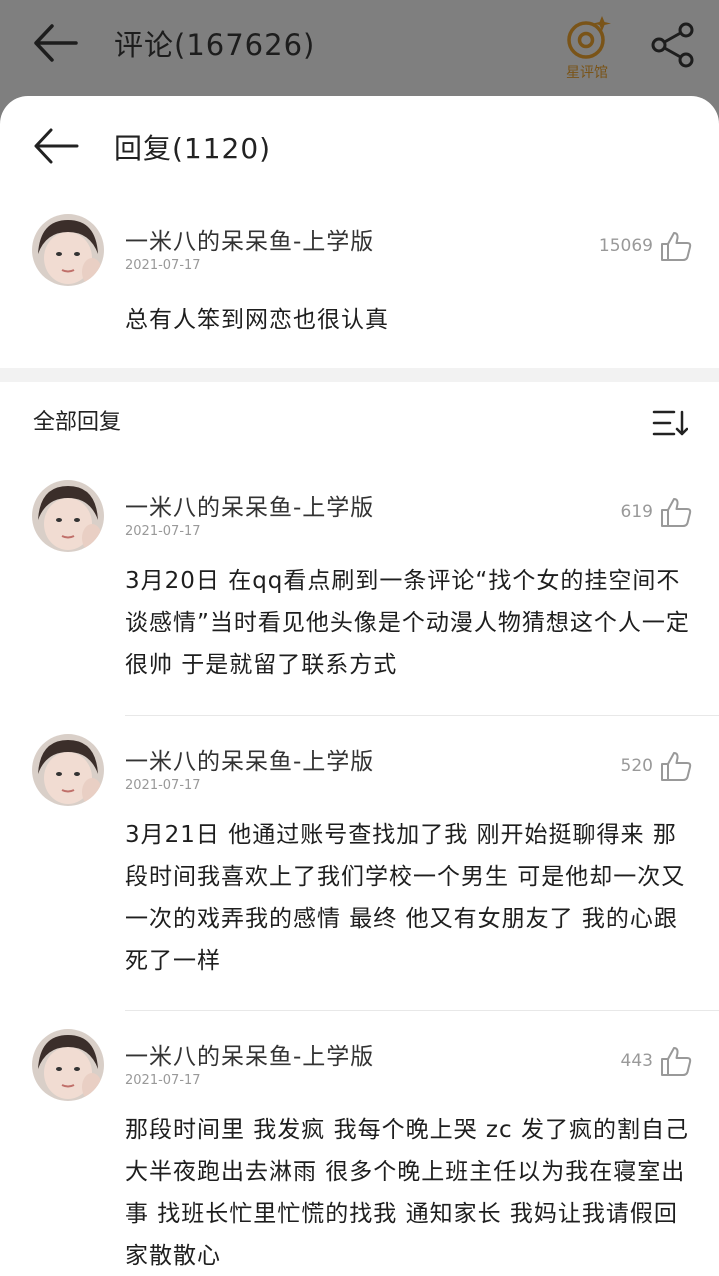  I want to click on comment-text: 总有人笨到网恋也很认真, so click(257, 320).